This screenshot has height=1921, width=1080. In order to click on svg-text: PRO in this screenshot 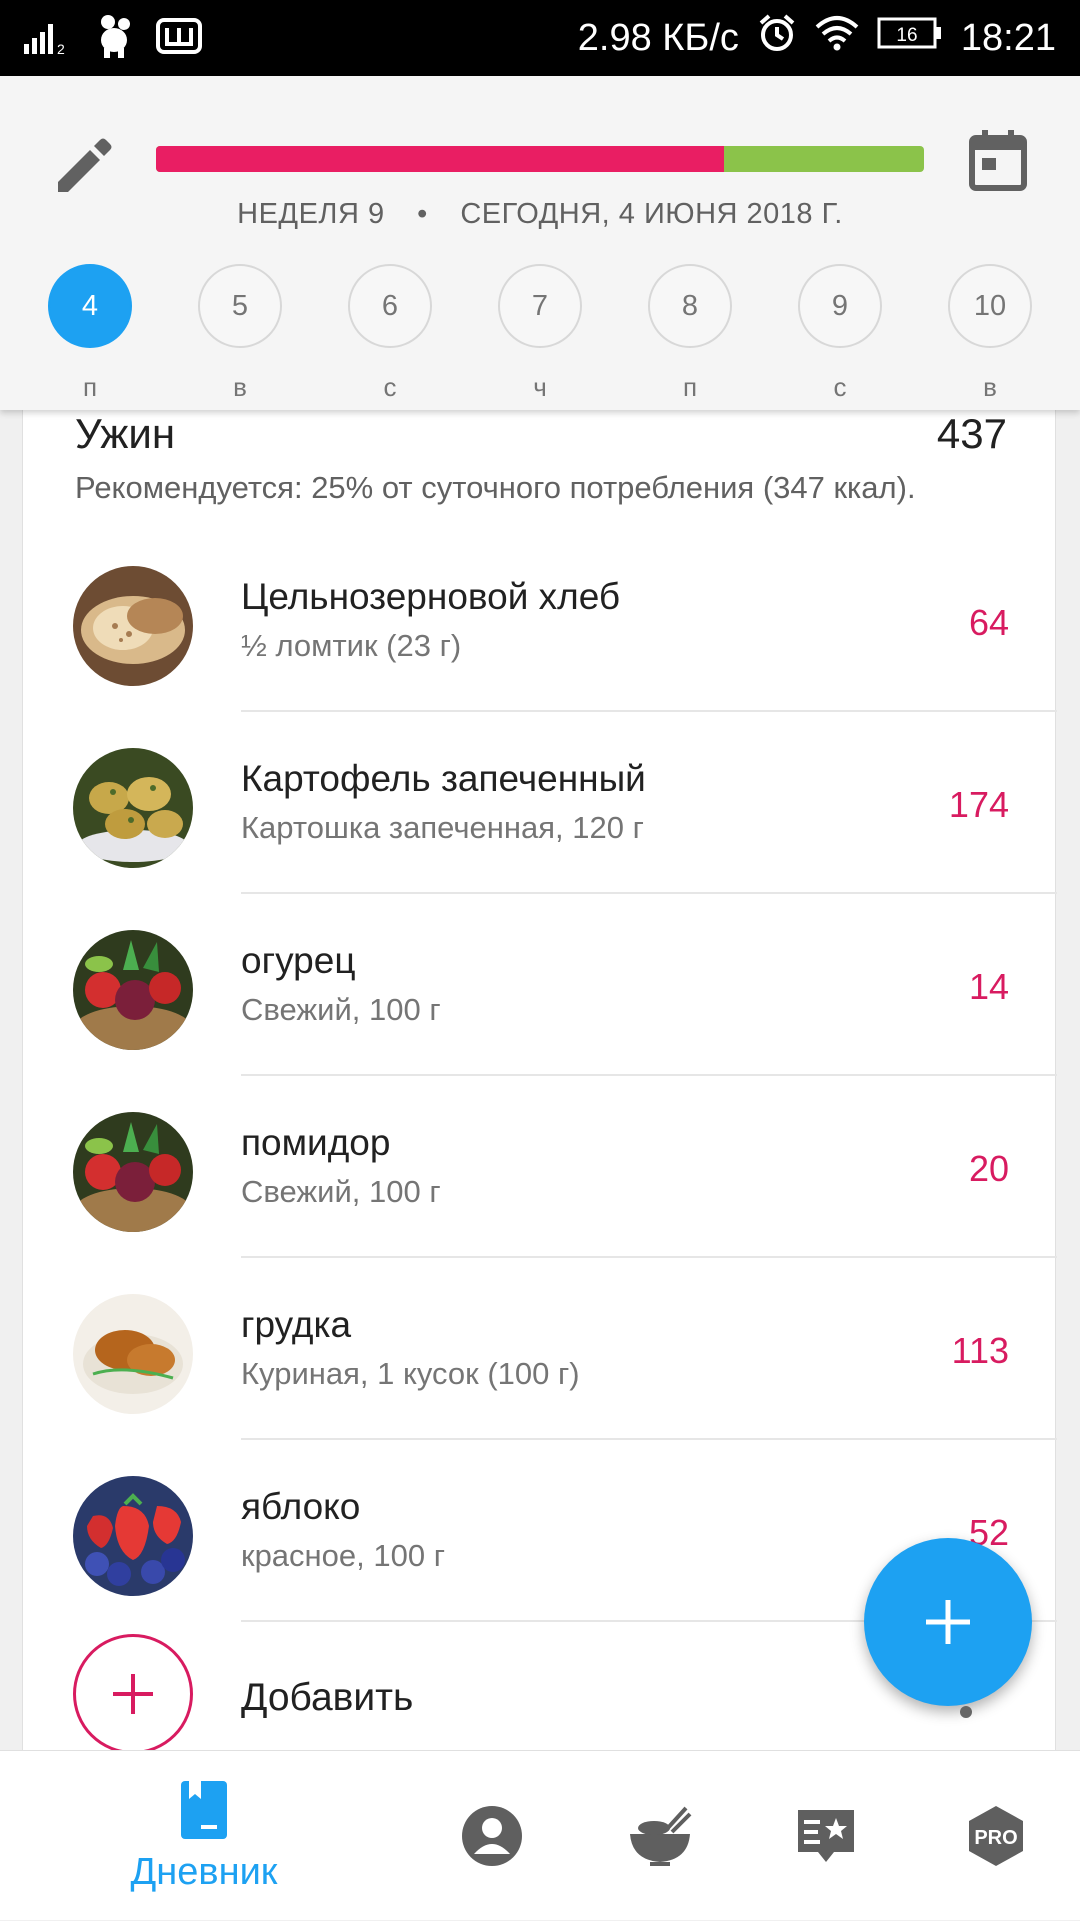, I will do `click(995, 1838)`.